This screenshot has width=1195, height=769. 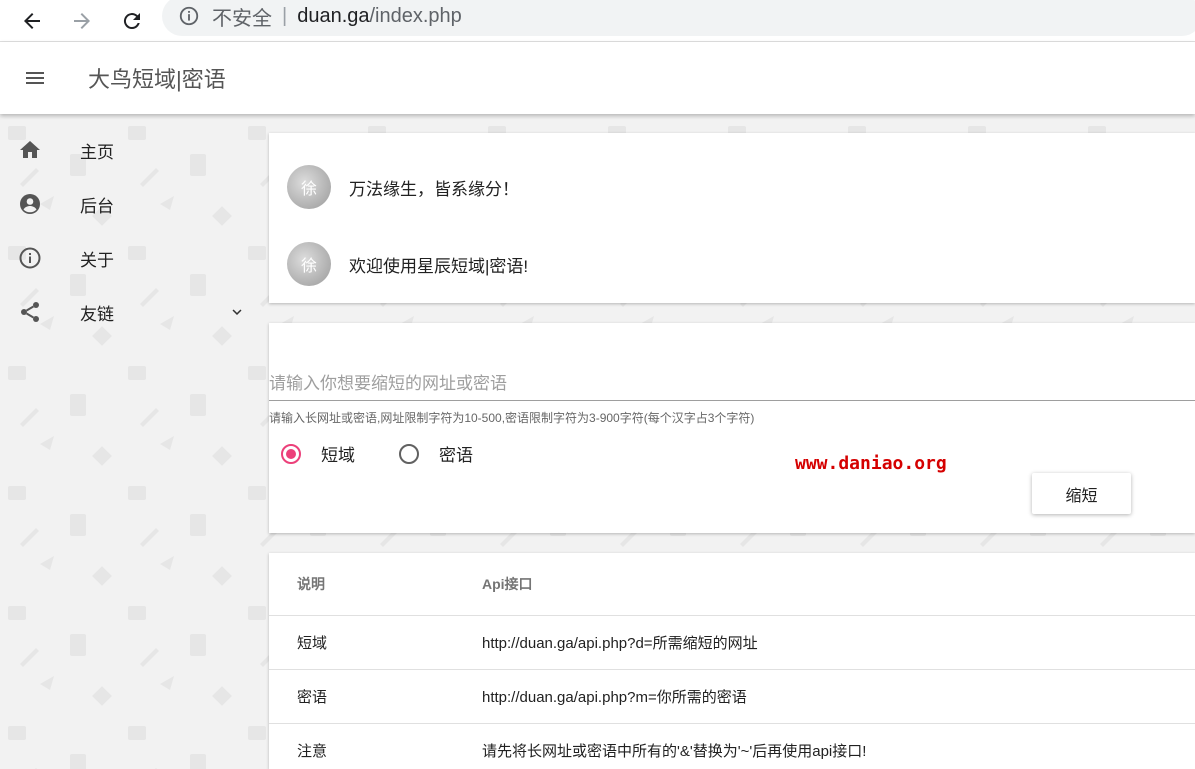 What do you see at coordinates (30, 312) in the screenshot?
I see `share-icon` at bounding box center [30, 312].